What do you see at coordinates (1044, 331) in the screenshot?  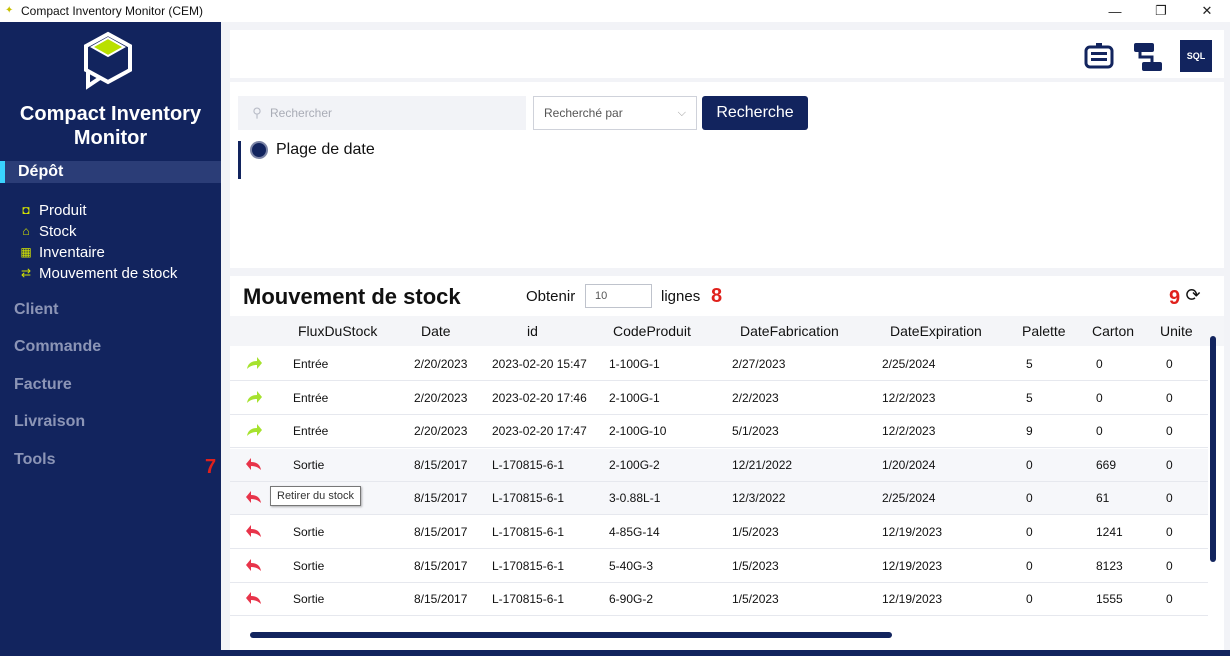 I see `column-header: Palette` at bounding box center [1044, 331].